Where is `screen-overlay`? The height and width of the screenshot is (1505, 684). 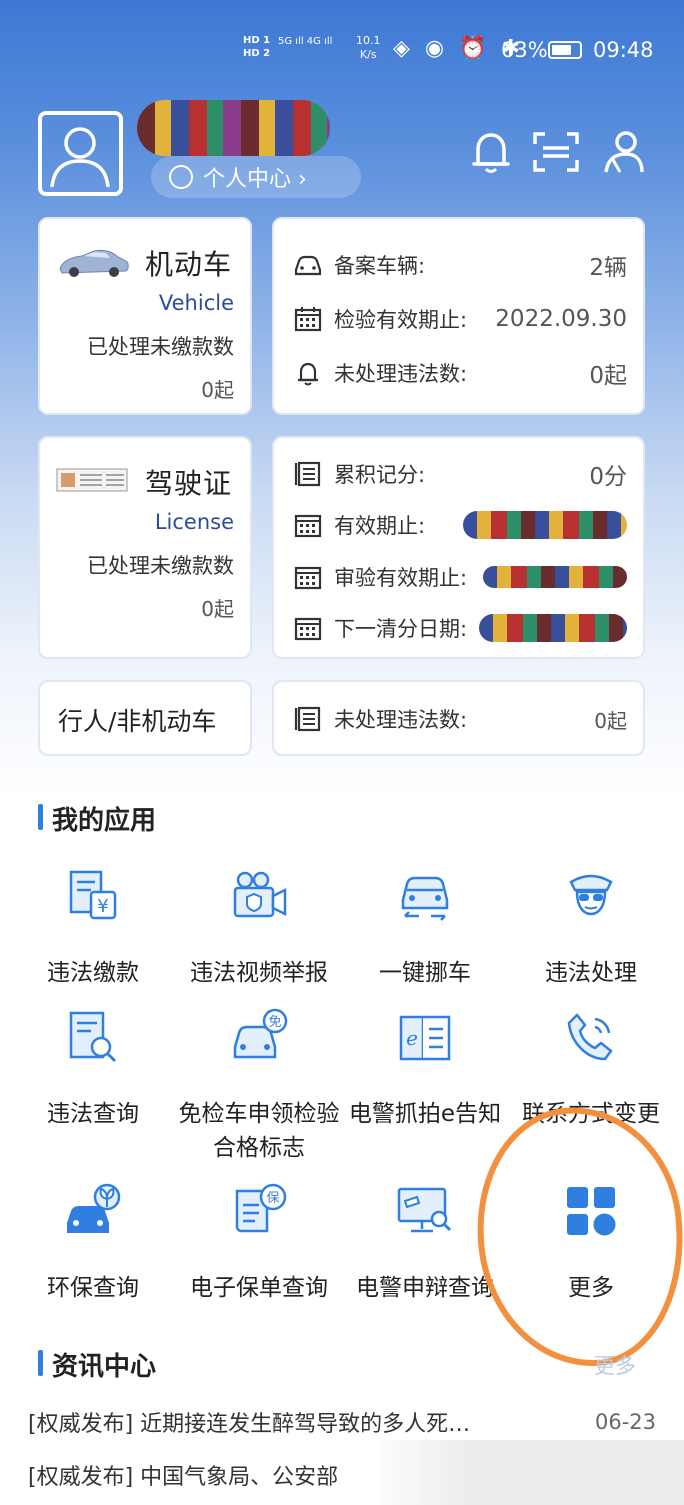
screen-overlay is located at coordinates (532, 1472).